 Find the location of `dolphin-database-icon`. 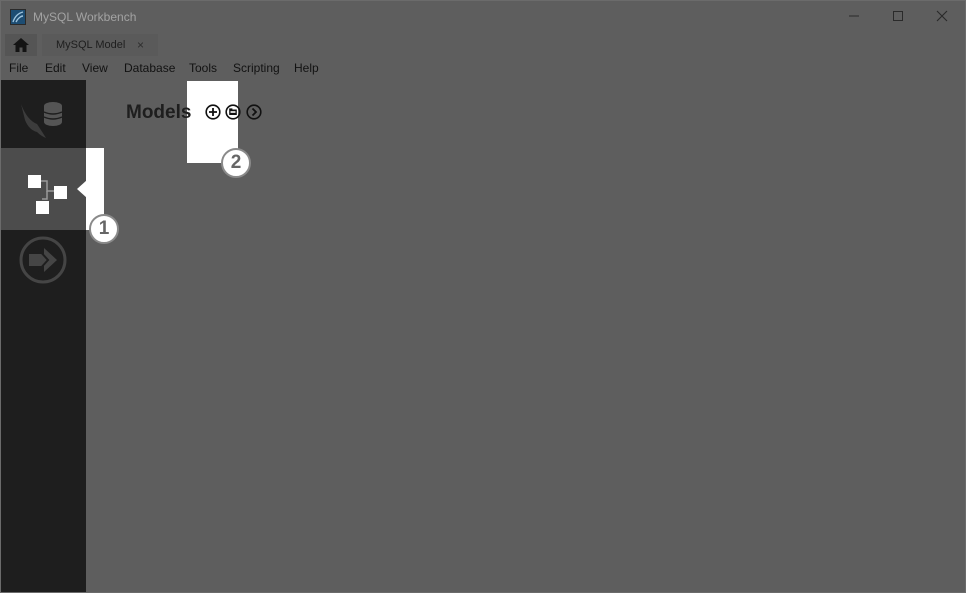

dolphin-database-icon is located at coordinates (42, 120).